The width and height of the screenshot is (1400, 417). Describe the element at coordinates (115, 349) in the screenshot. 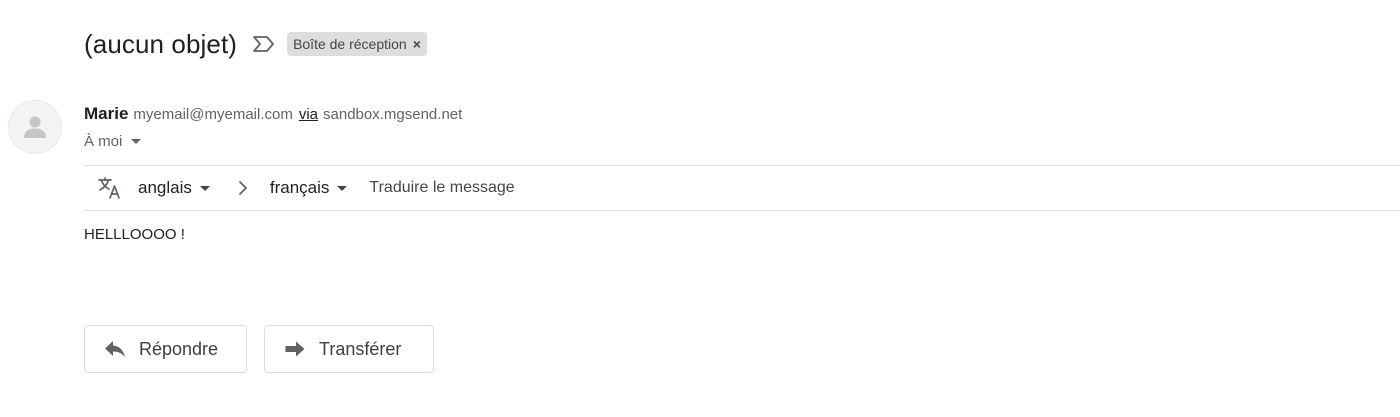

I see `reply-arrow-icon` at that location.